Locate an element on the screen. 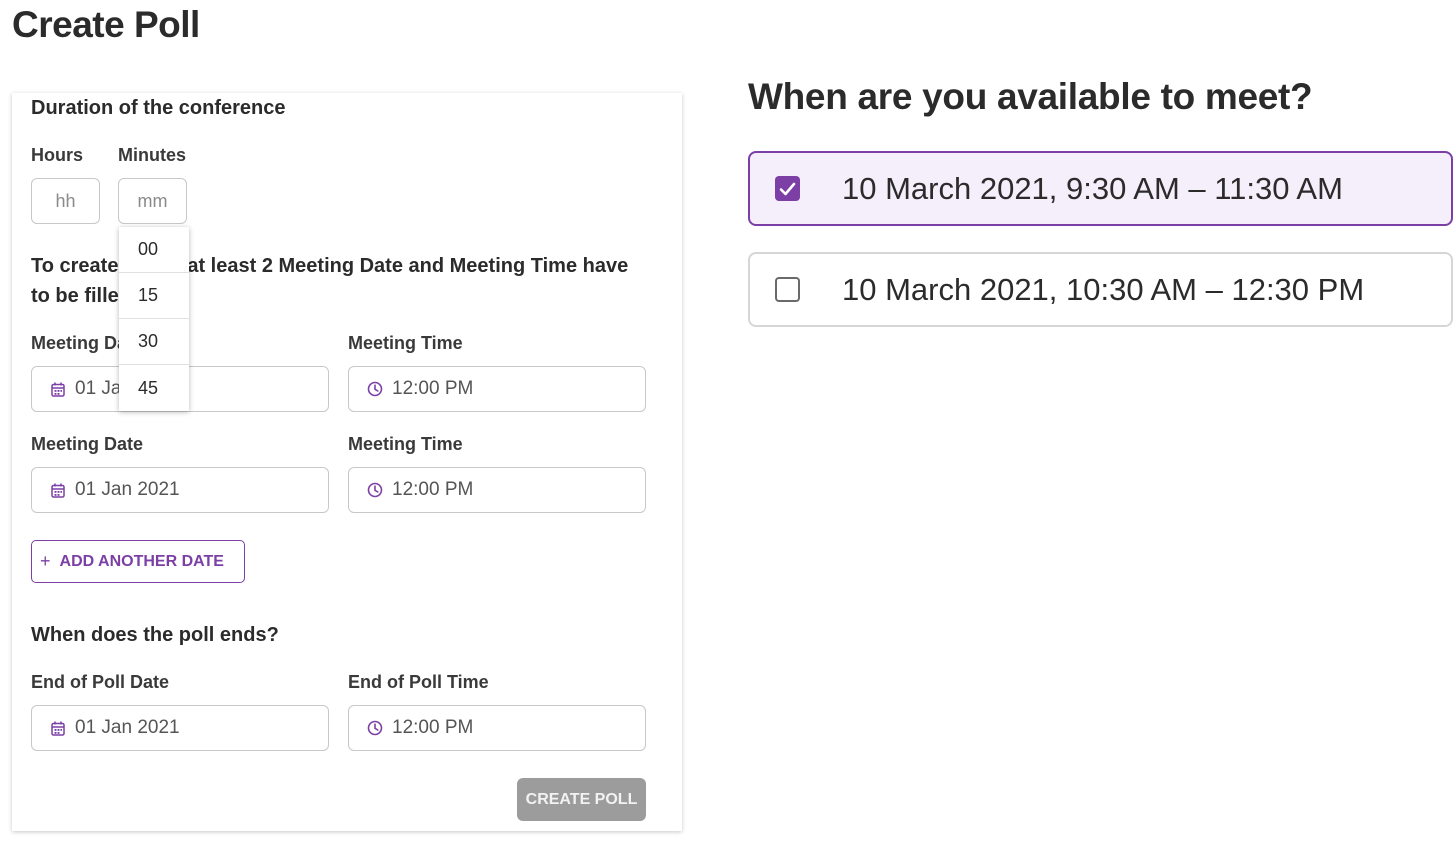 Image resolution: width=1455 pixels, height=849 pixels. add-another-date-label: ADD ANOTHER DATE is located at coordinates (141, 561).